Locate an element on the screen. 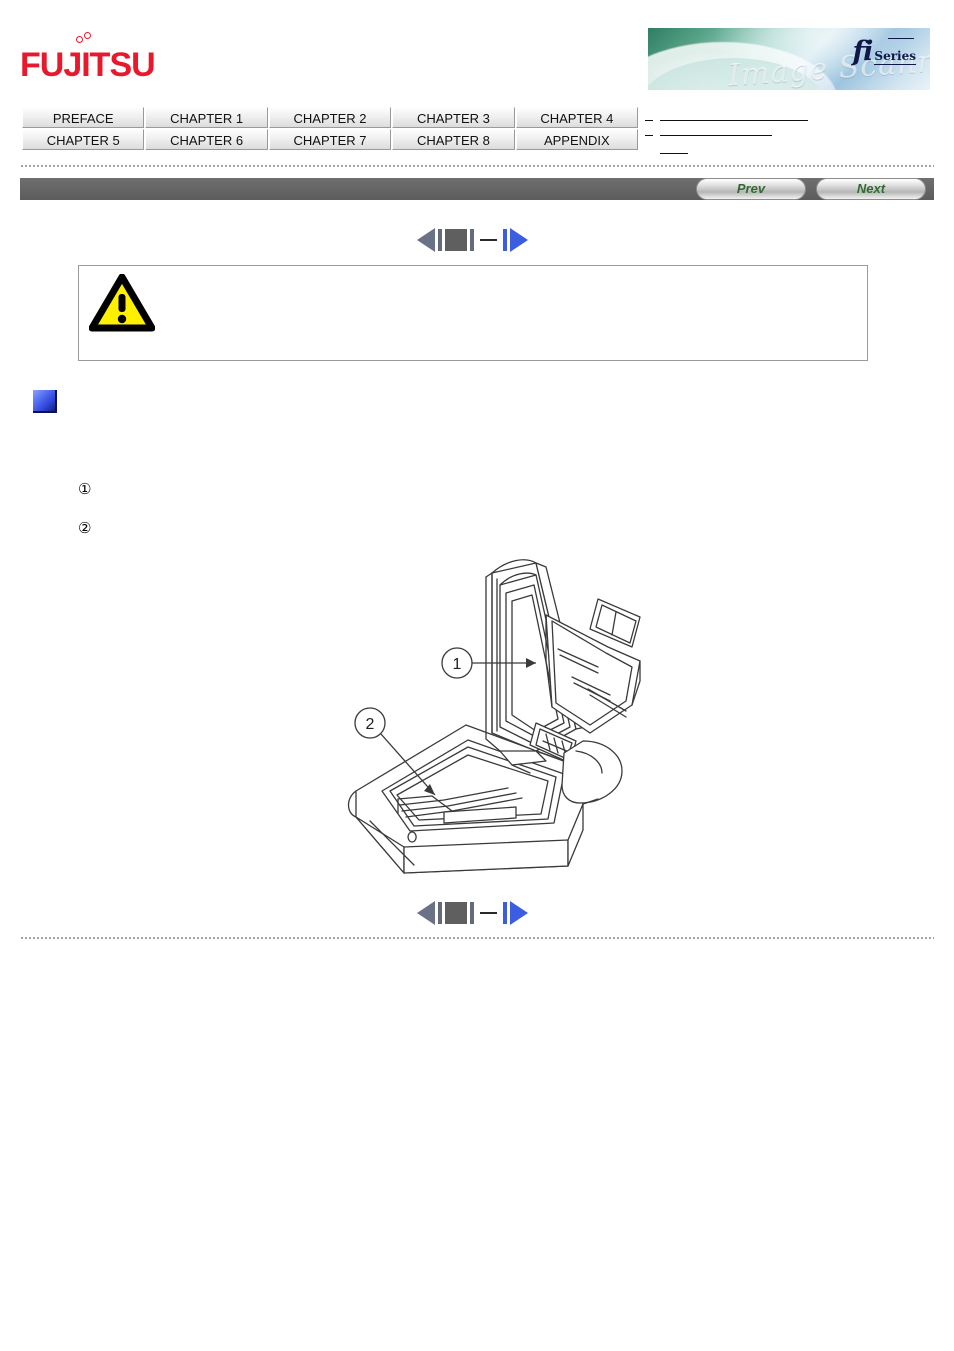  step-item-1: ① is located at coordinates (488, 489).